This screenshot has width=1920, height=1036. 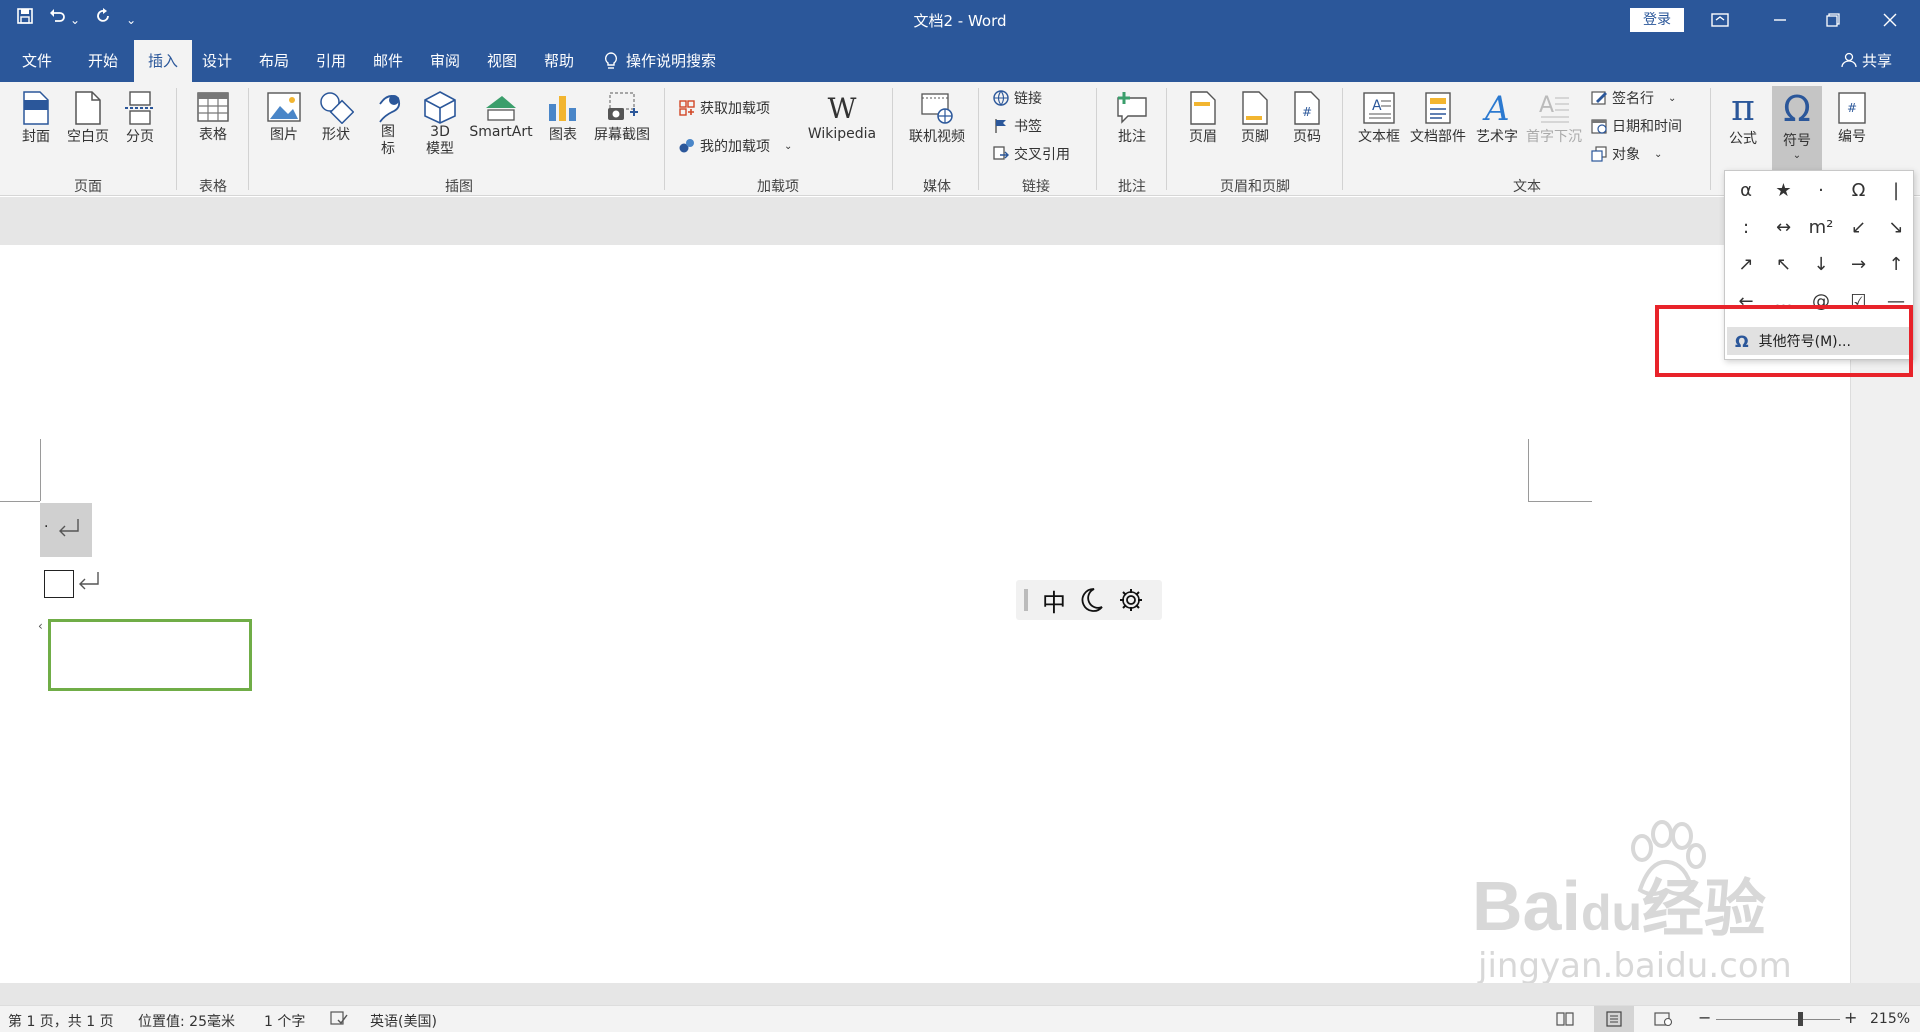 I want to click on zoom-out-icon: −, so click(x=1704, y=1017).